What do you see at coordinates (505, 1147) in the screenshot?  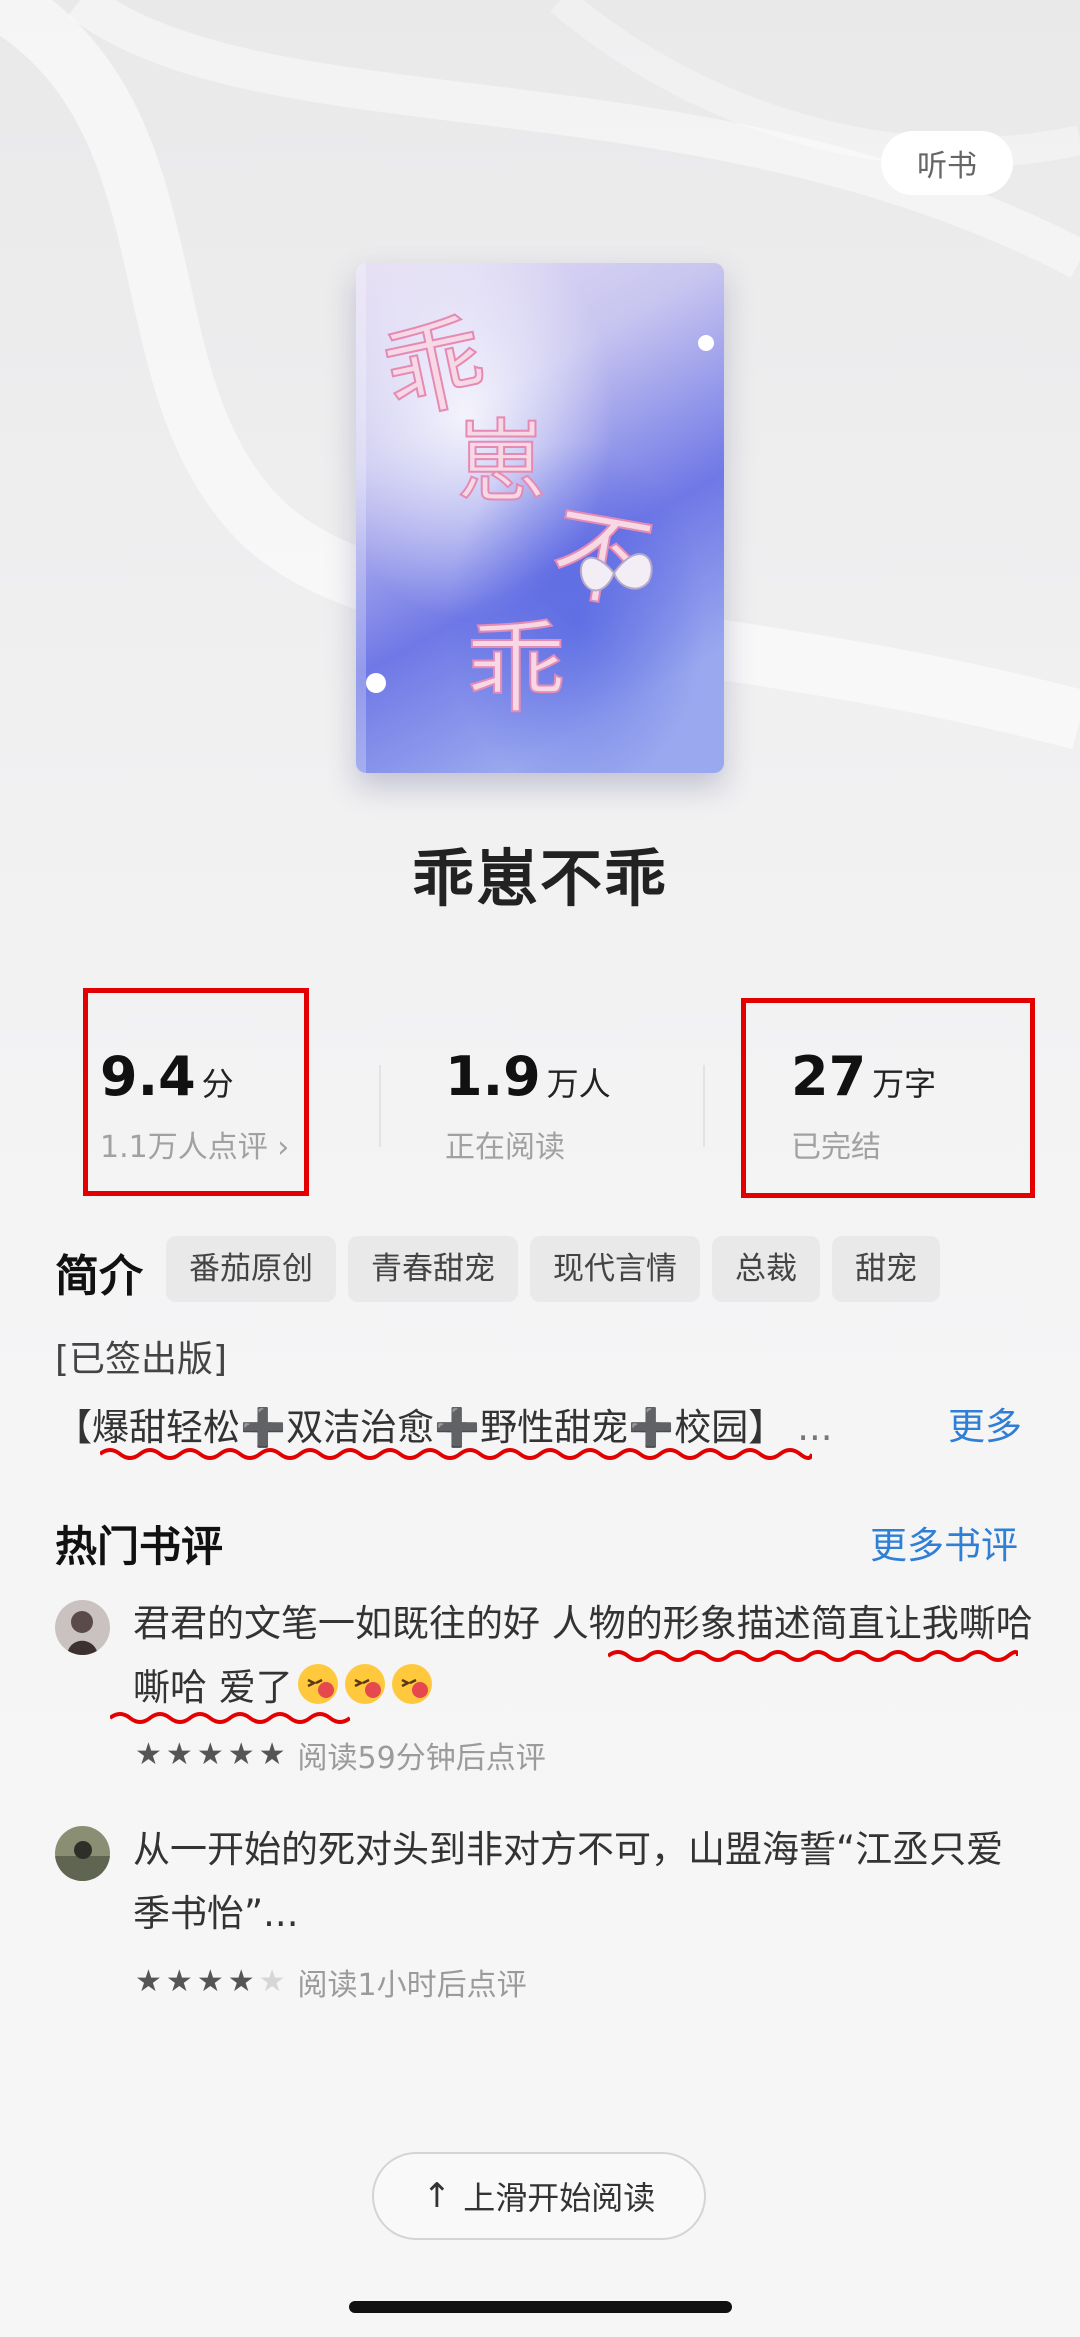 I see `readers-label: 正在阅读` at bounding box center [505, 1147].